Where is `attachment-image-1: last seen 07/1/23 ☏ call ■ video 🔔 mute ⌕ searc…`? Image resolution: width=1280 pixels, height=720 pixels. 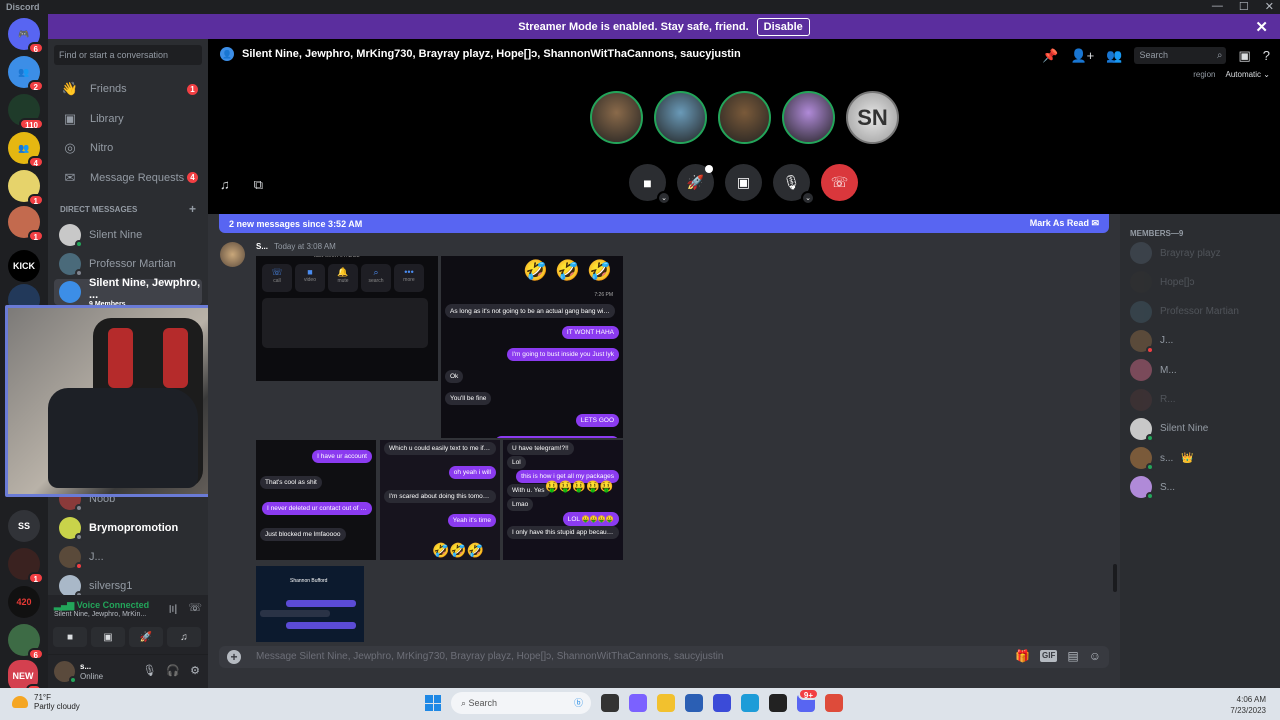
attachment-image-1: last seen 07/1/23 ☏ call ■ video 🔔 mute ⌕ searc… is located at coordinates (347, 318).